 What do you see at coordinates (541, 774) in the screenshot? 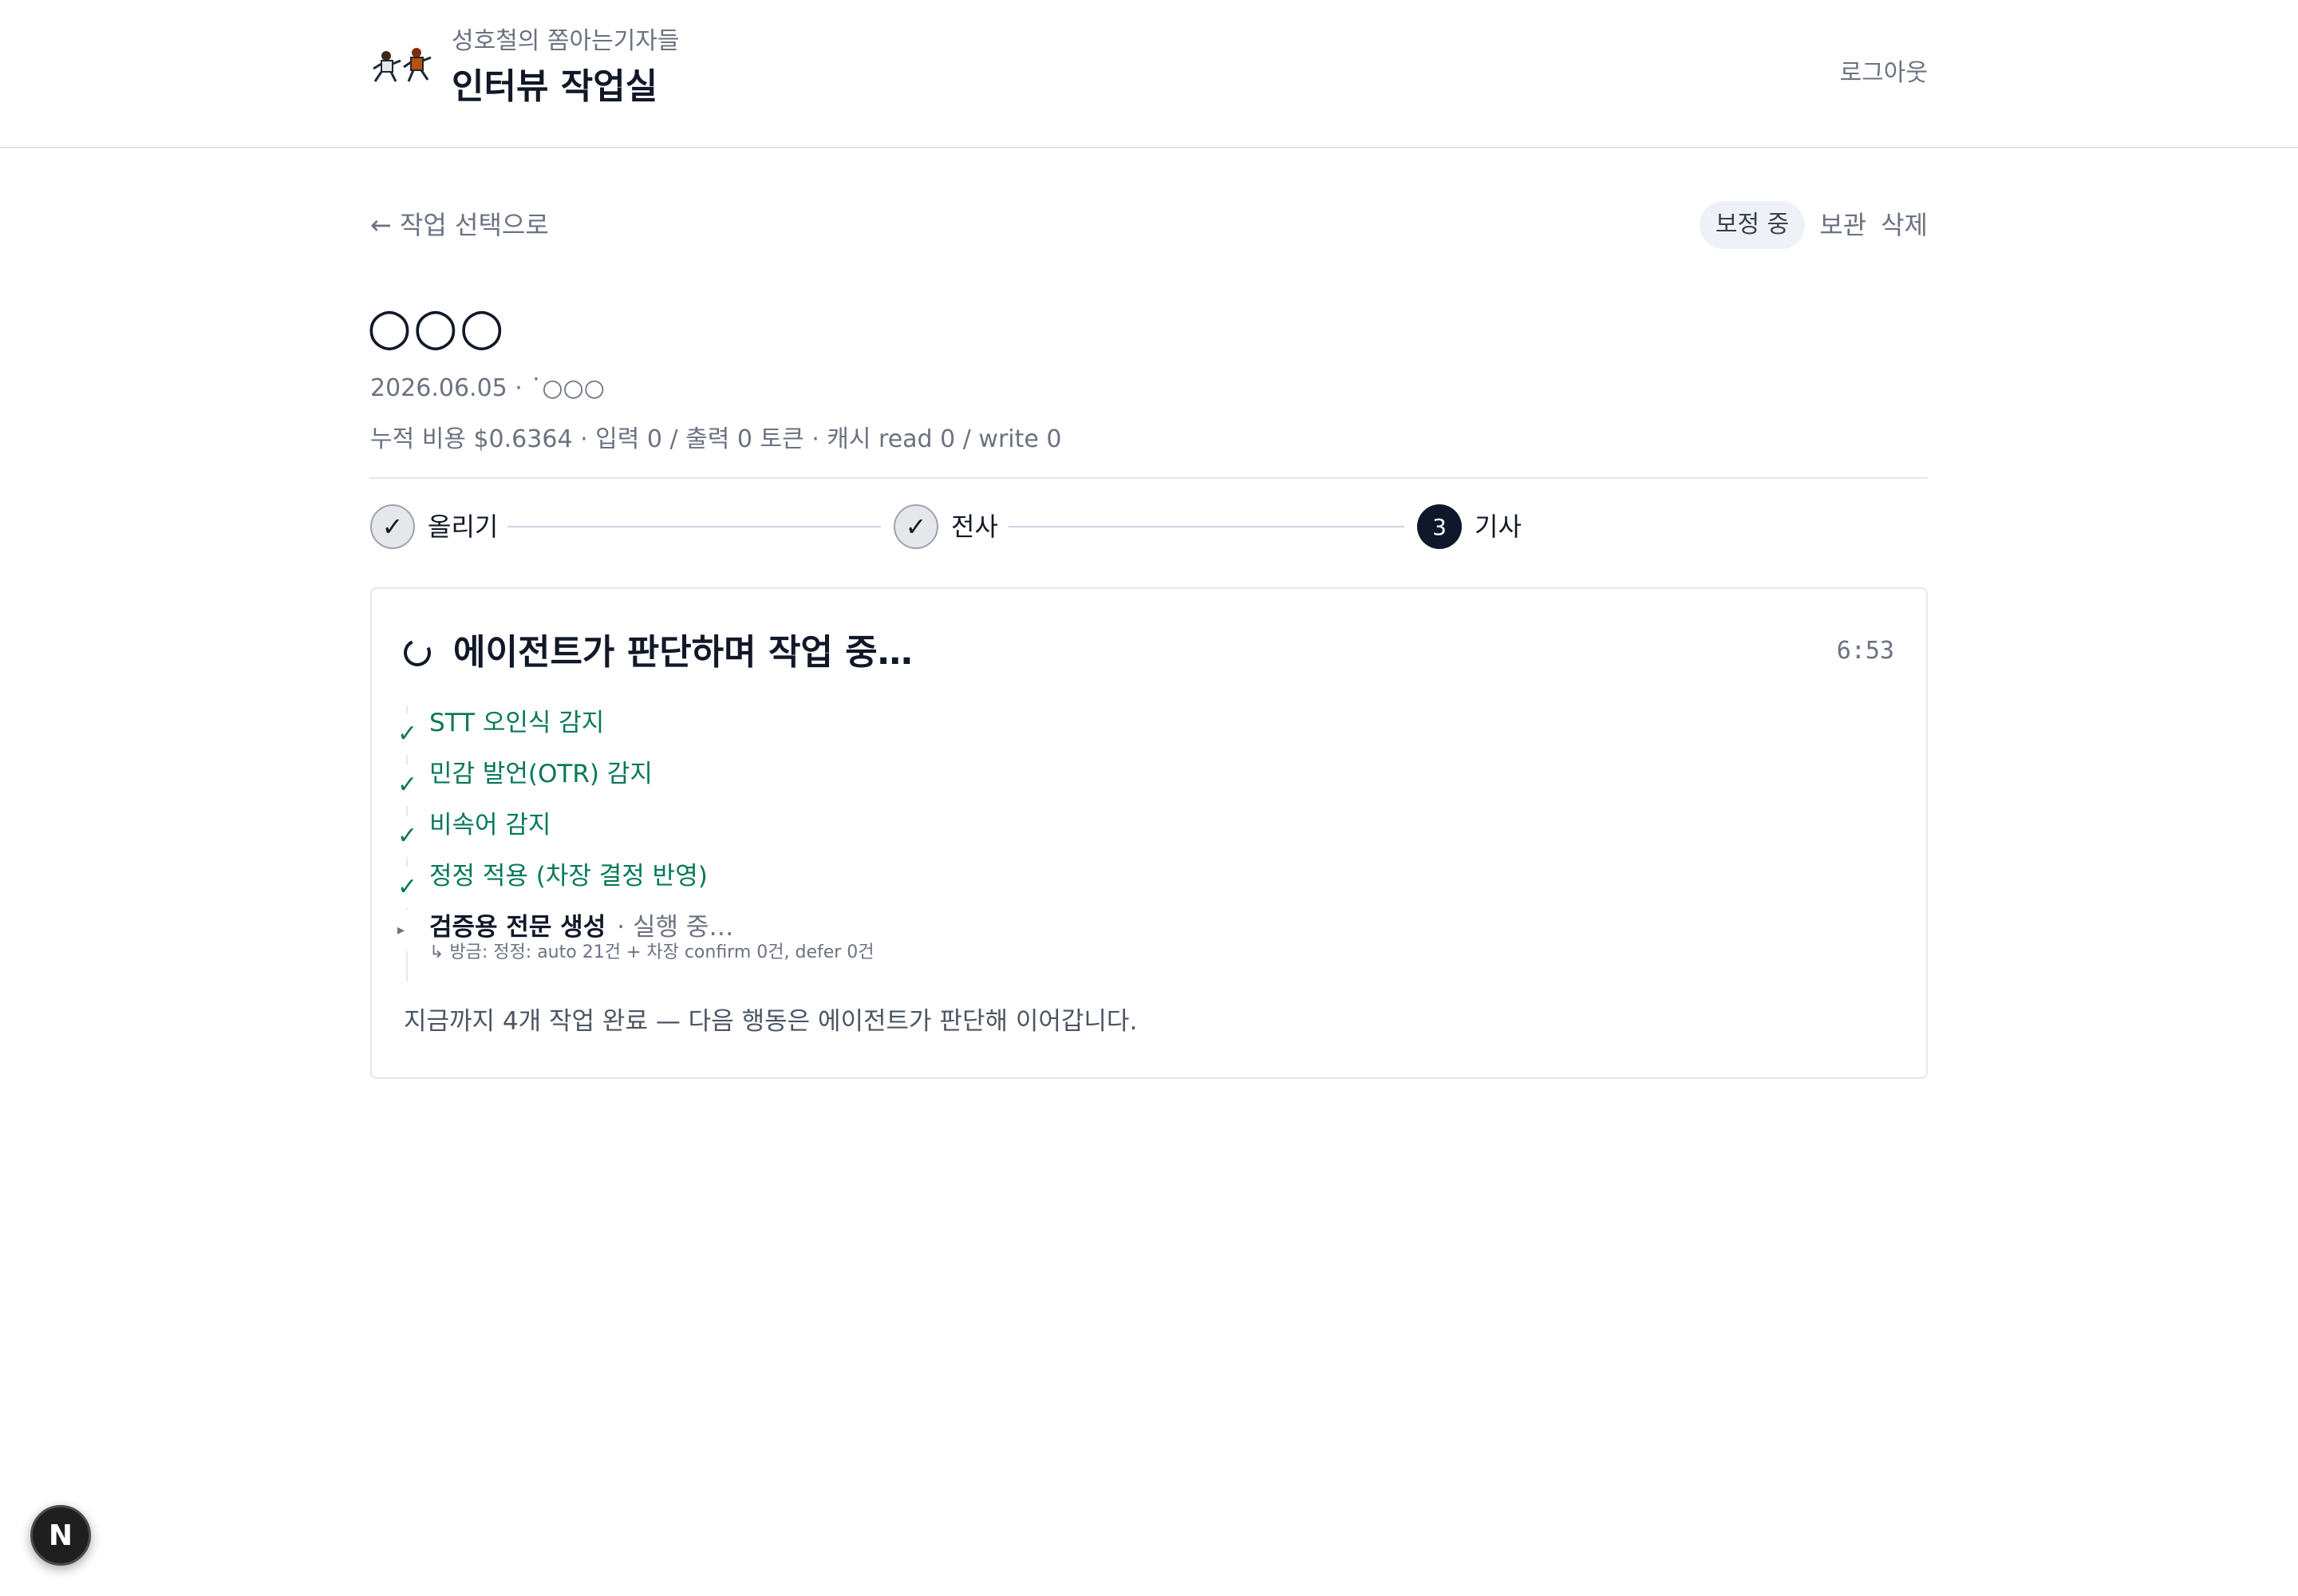
I see `task-label: 민감 발언(OTR) 감지` at bounding box center [541, 774].